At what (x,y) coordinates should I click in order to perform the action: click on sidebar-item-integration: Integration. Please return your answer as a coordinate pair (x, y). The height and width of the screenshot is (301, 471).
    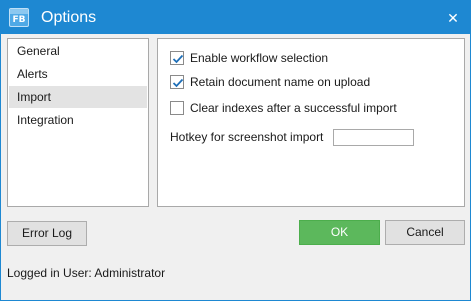
    Looking at the image, I should click on (78, 120).